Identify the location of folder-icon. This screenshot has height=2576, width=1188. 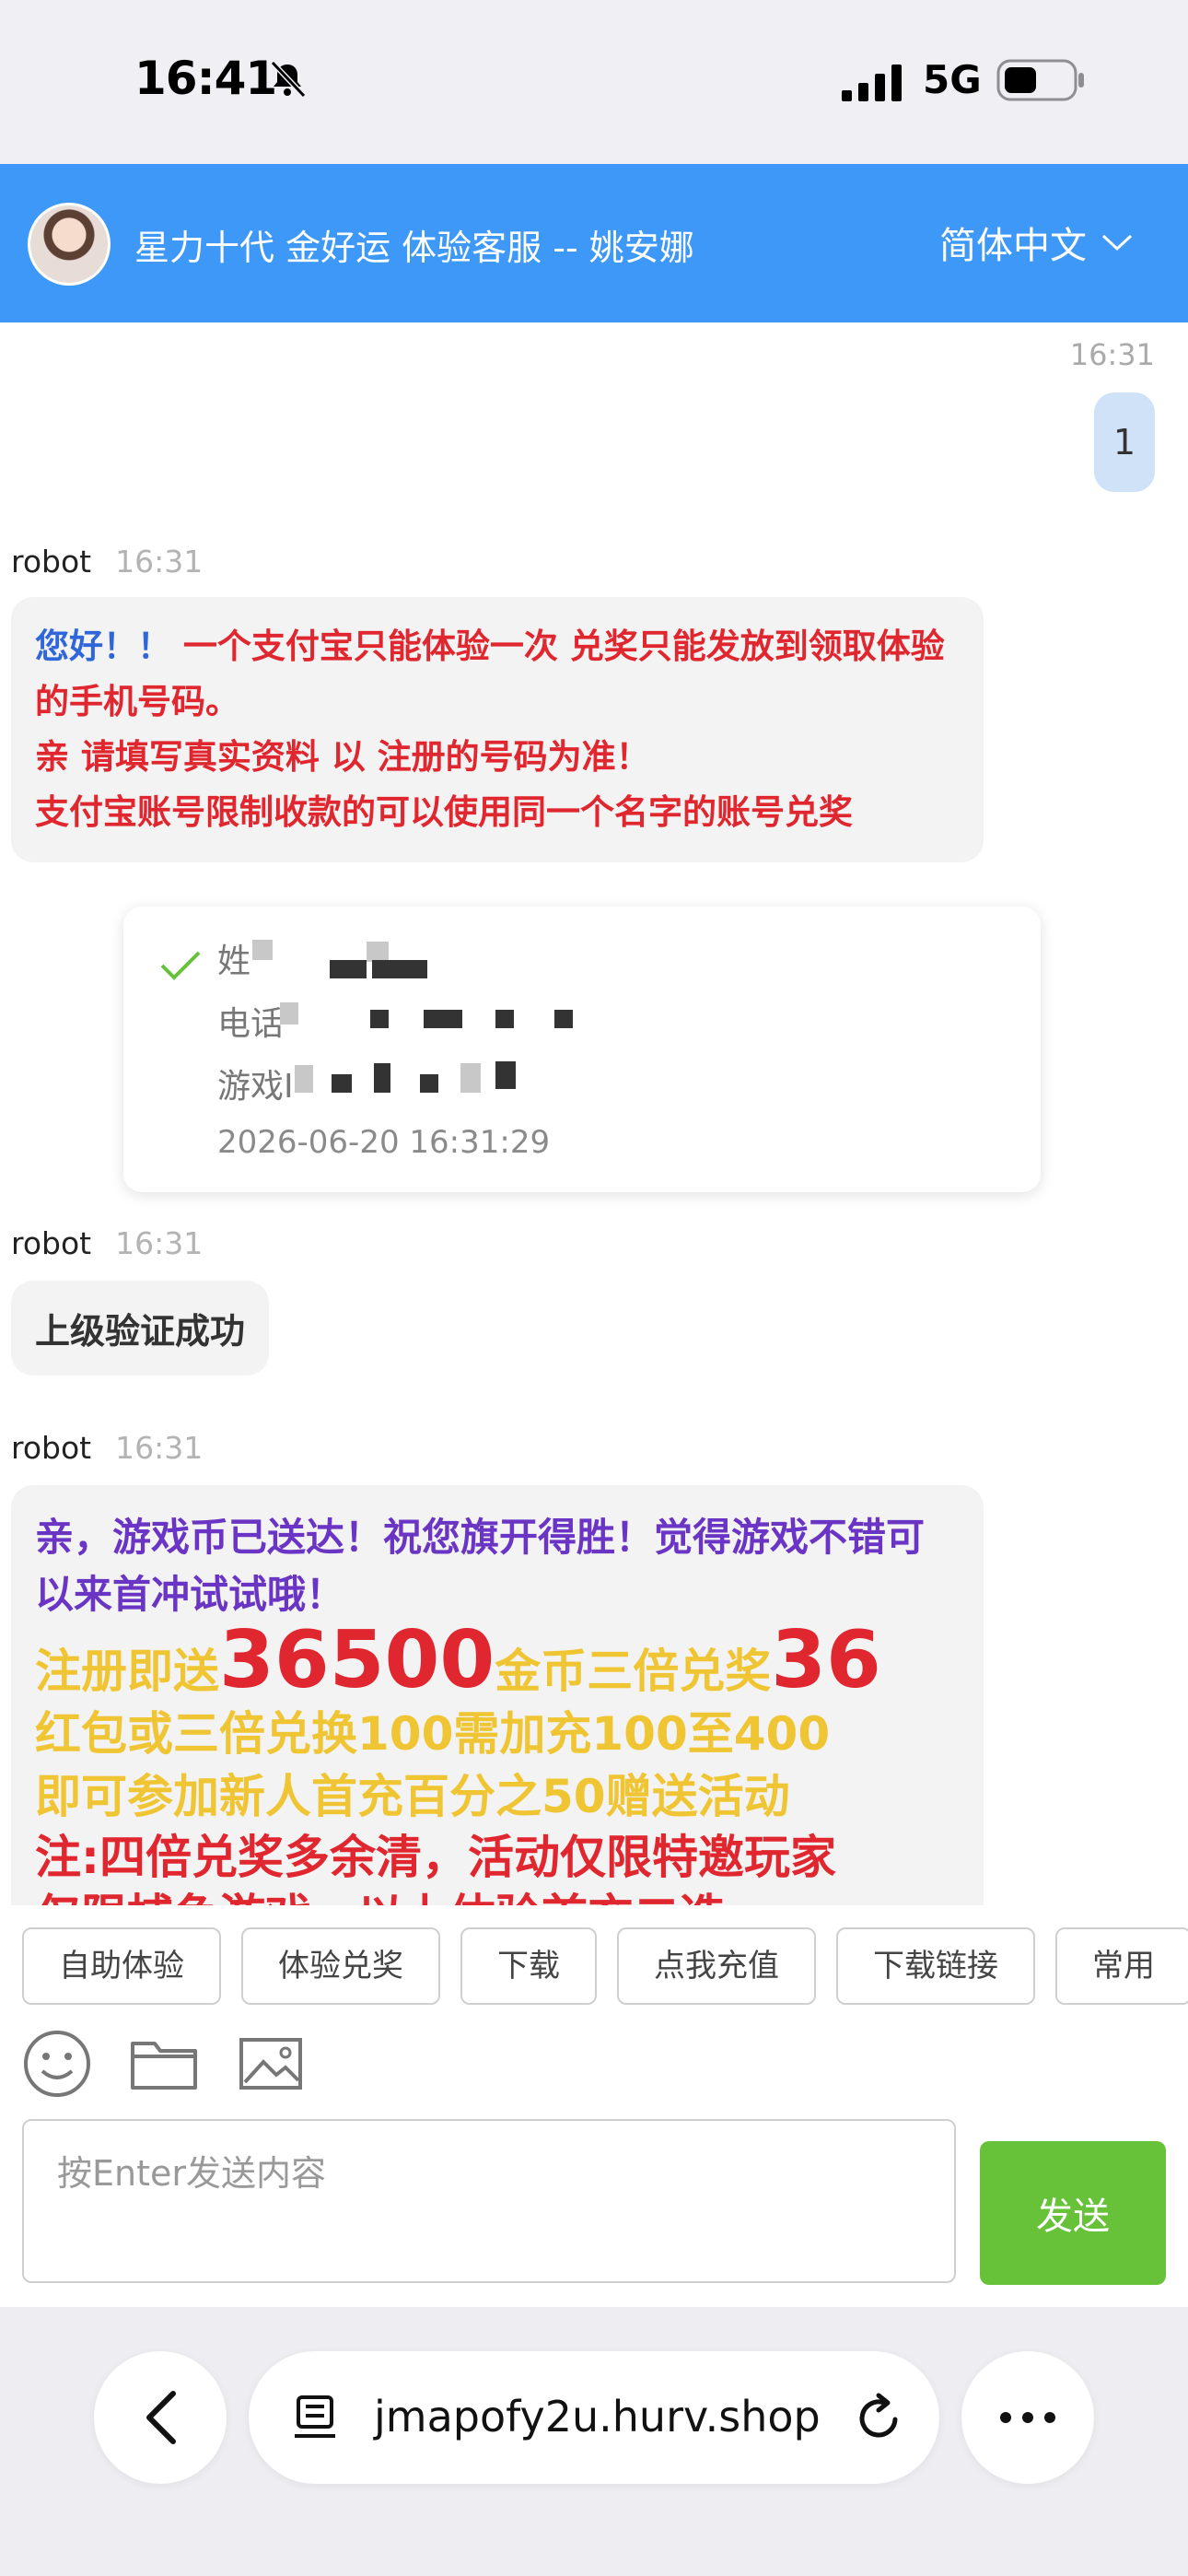
(164, 2064).